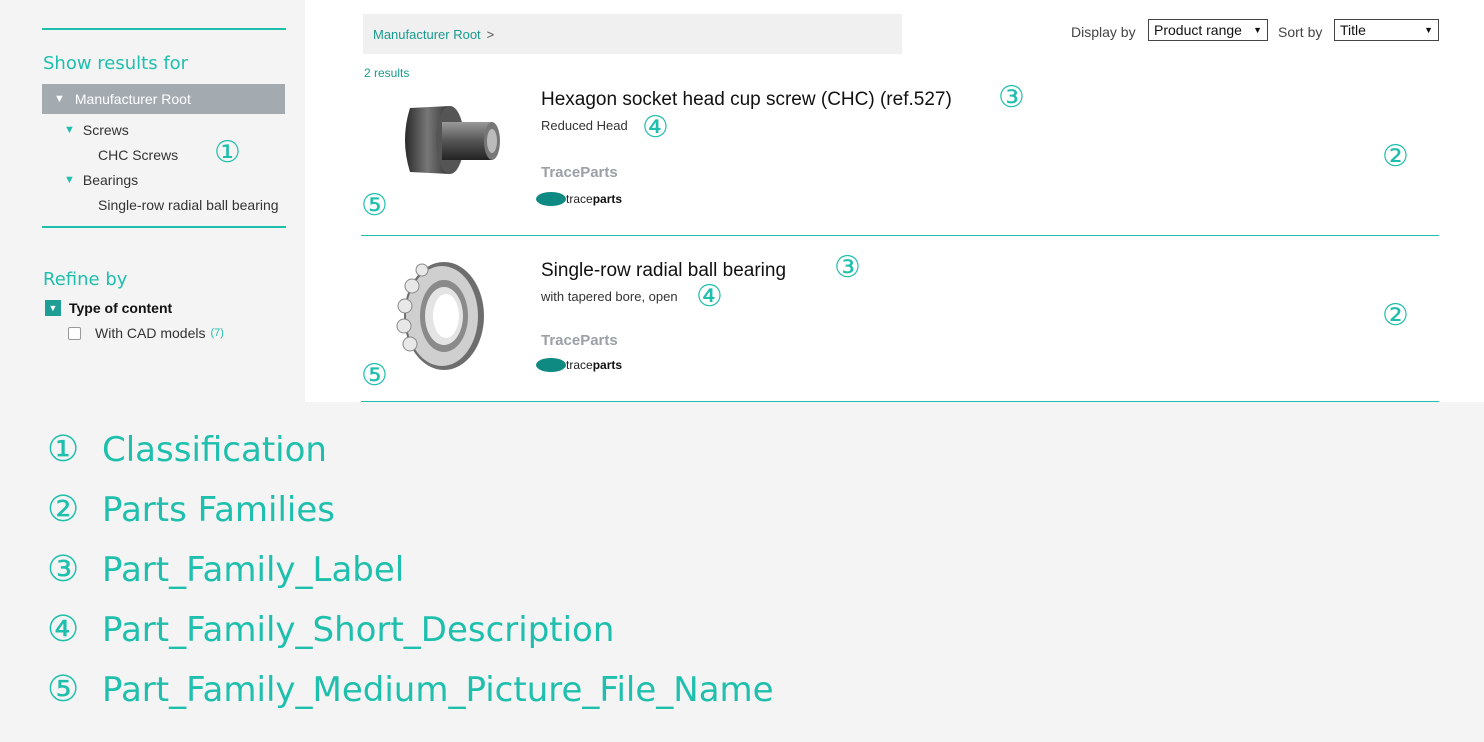 The image size is (1484, 742). I want to click on filter-group-type-of-content: ▼ Type of content, so click(108, 308).